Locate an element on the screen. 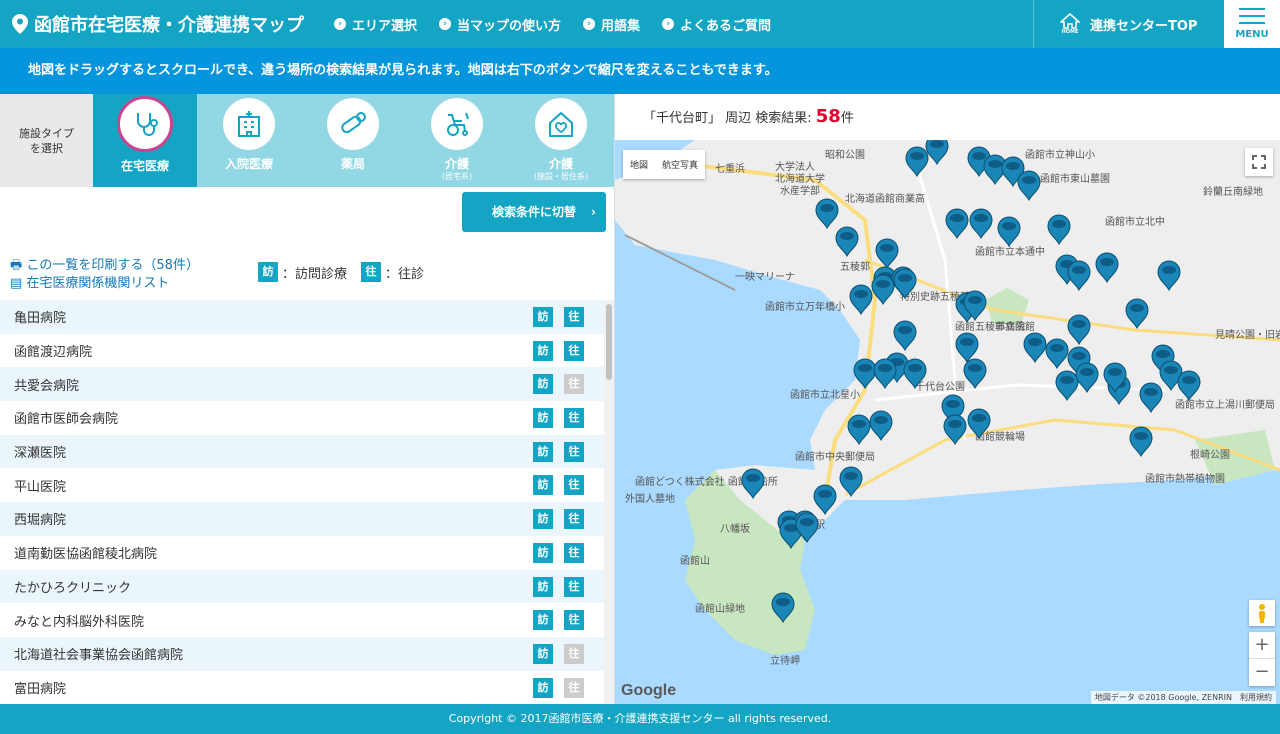 The height and width of the screenshot is (734, 1280). facility-name: 亀田病院 is located at coordinates (40, 319).